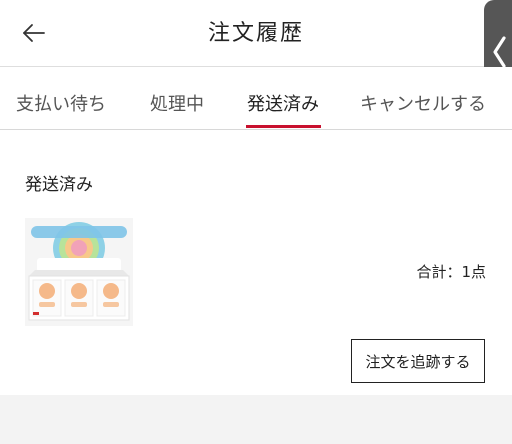  What do you see at coordinates (499, 52) in the screenshot?
I see `chevron-left-icon` at bounding box center [499, 52].